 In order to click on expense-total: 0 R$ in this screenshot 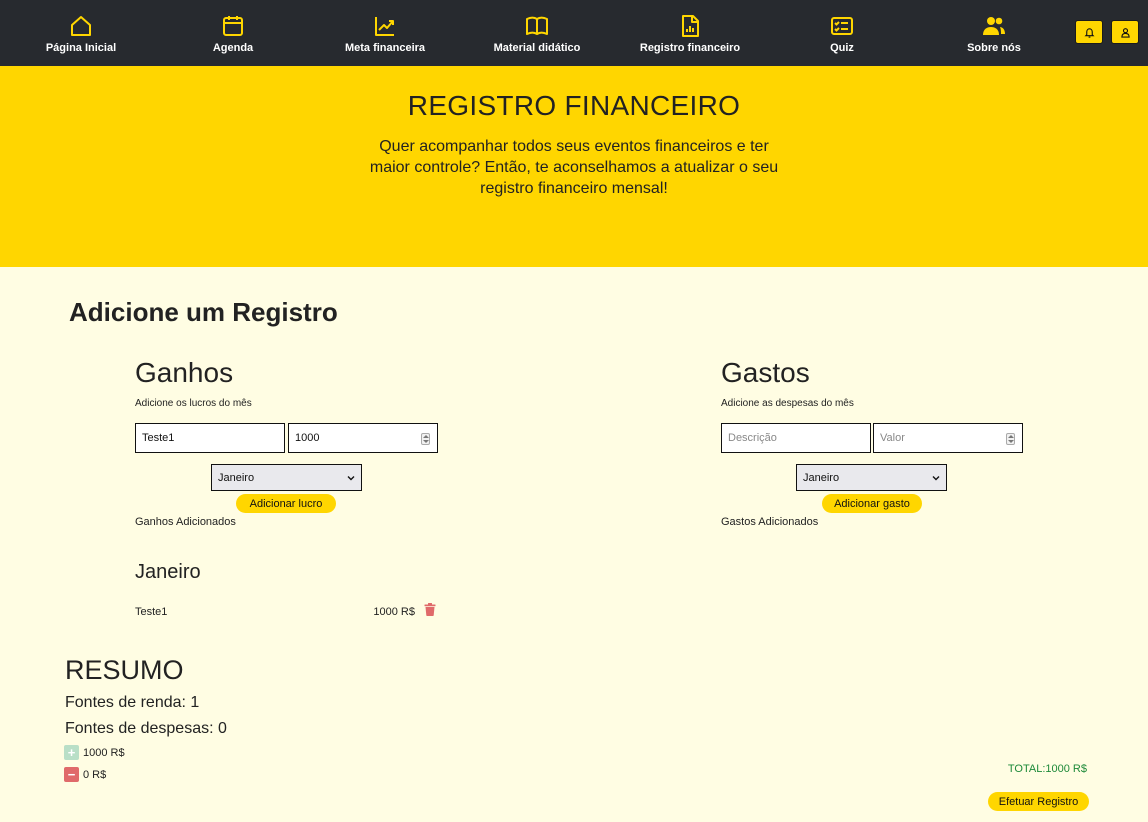, I will do `click(95, 775)`.